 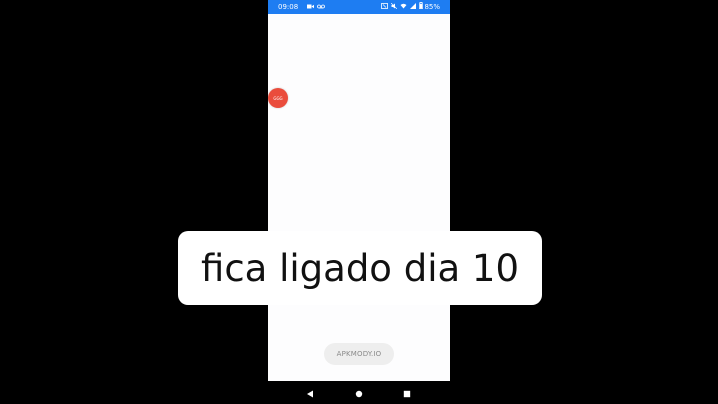 What do you see at coordinates (385, 7) in the screenshot?
I see `nfc-icon` at bounding box center [385, 7].